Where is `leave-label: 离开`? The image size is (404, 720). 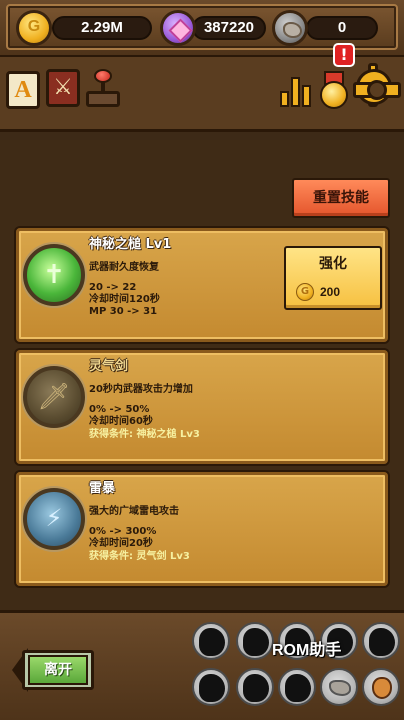
leave-label: 离开 is located at coordinates (58, 670).